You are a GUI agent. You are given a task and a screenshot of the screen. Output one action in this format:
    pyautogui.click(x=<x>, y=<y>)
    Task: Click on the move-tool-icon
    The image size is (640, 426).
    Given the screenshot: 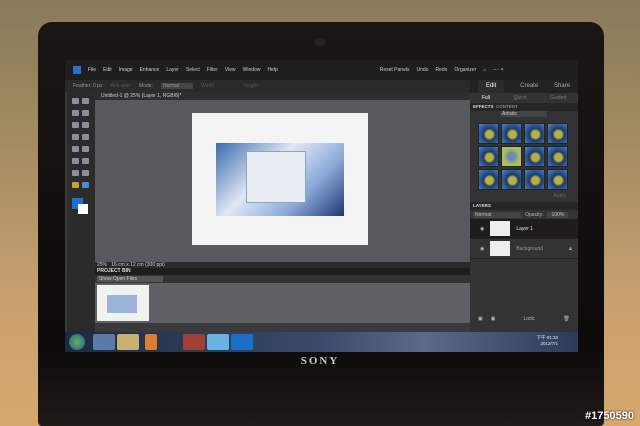 What is the action you would take?
    pyautogui.click(x=75, y=101)
    